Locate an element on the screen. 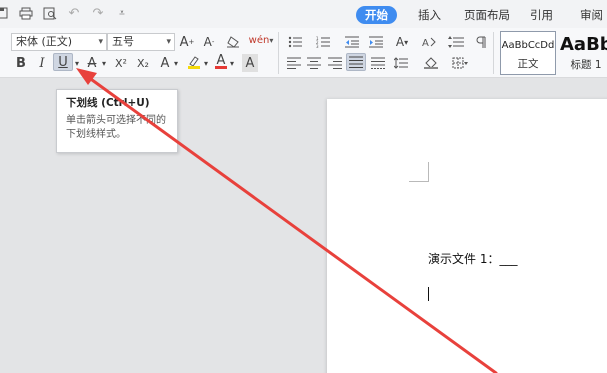 This screenshot has height=373, width=607. font-color-button: A is located at coordinates (221, 62).